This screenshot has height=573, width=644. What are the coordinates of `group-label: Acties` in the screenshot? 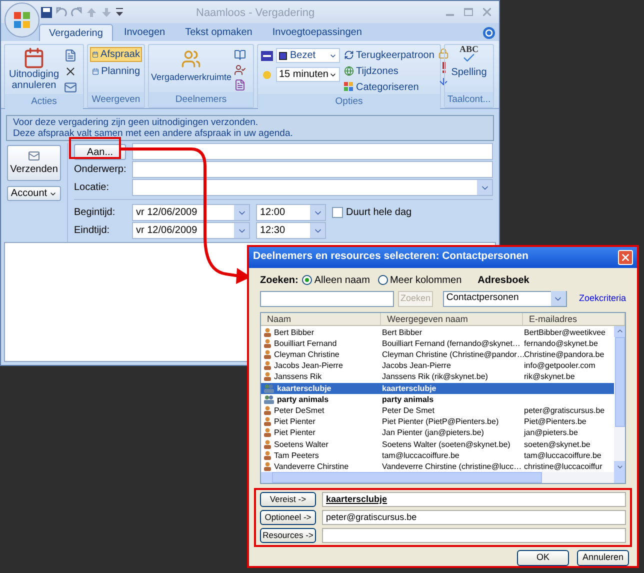 It's located at (44, 101).